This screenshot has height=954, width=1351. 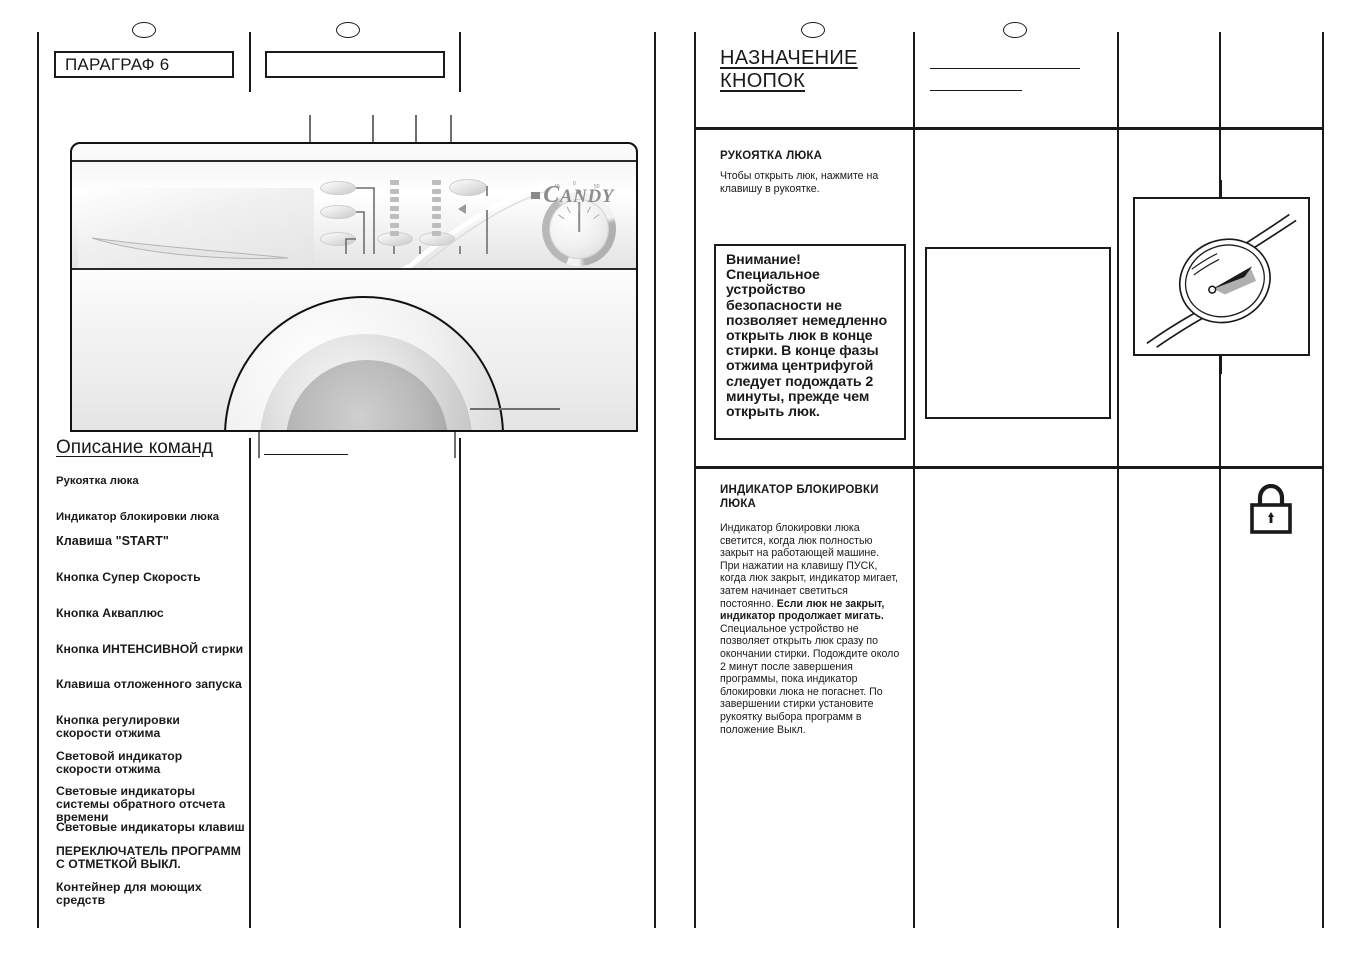 I want to click on section-title-door-lock-line2: ЛЮКА, so click(x=738, y=504).